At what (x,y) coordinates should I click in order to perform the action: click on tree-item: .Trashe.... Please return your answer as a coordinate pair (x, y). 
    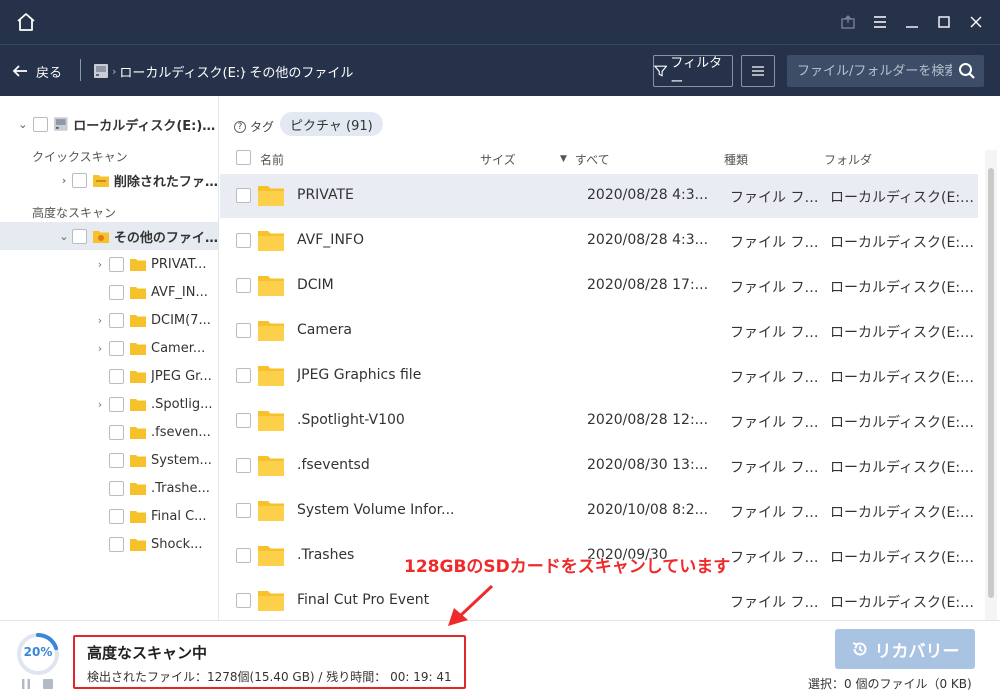
    Looking at the image, I should click on (109, 488).